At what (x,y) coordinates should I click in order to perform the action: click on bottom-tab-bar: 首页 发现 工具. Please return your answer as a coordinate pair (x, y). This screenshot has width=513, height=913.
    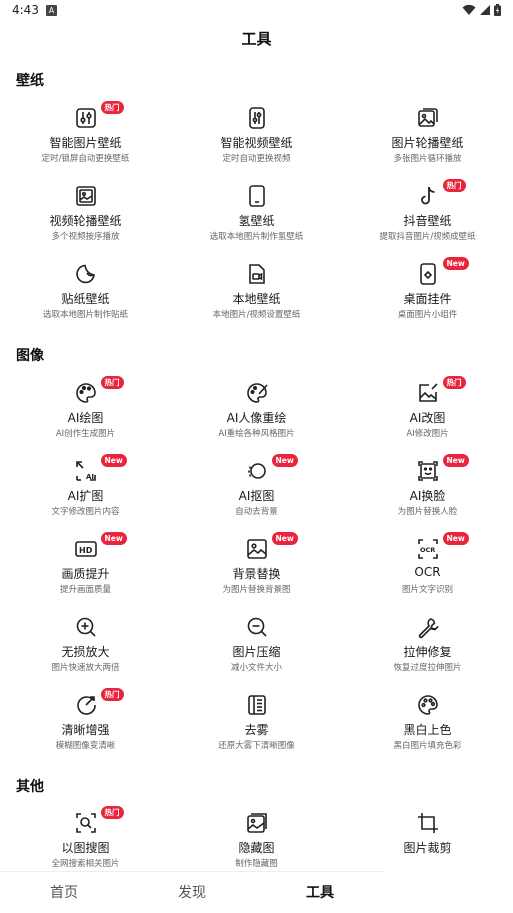
    Looking at the image, I should click on (192, 892).